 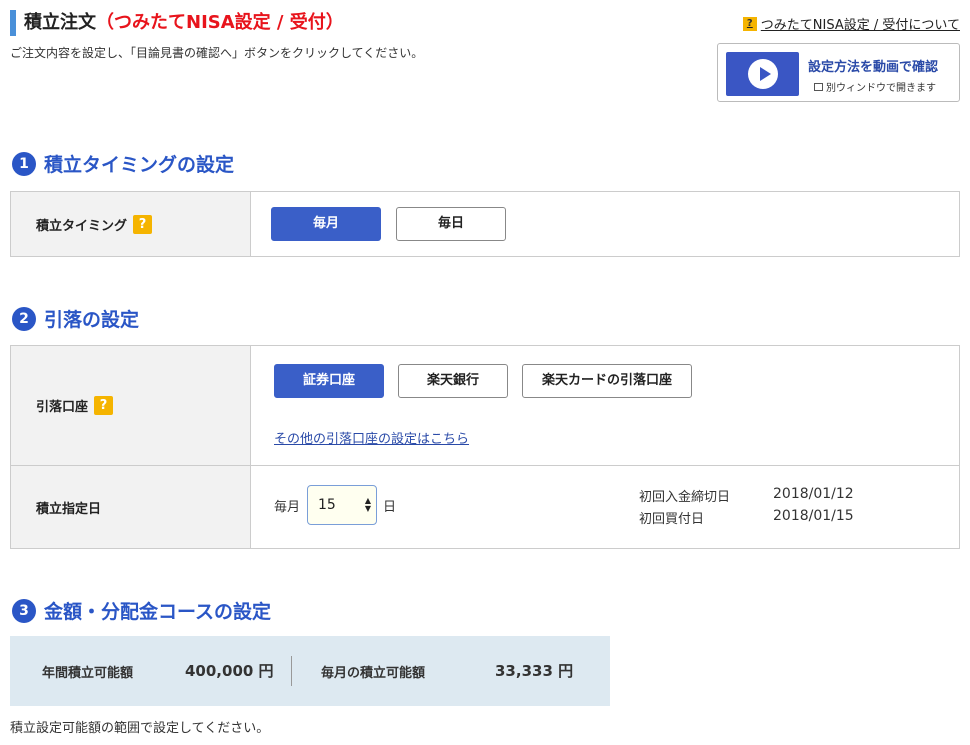 What do you see at coordinates (327, 505) in the screenshot?
I see `day-select-value: 15` at bounding box center [327, 505].